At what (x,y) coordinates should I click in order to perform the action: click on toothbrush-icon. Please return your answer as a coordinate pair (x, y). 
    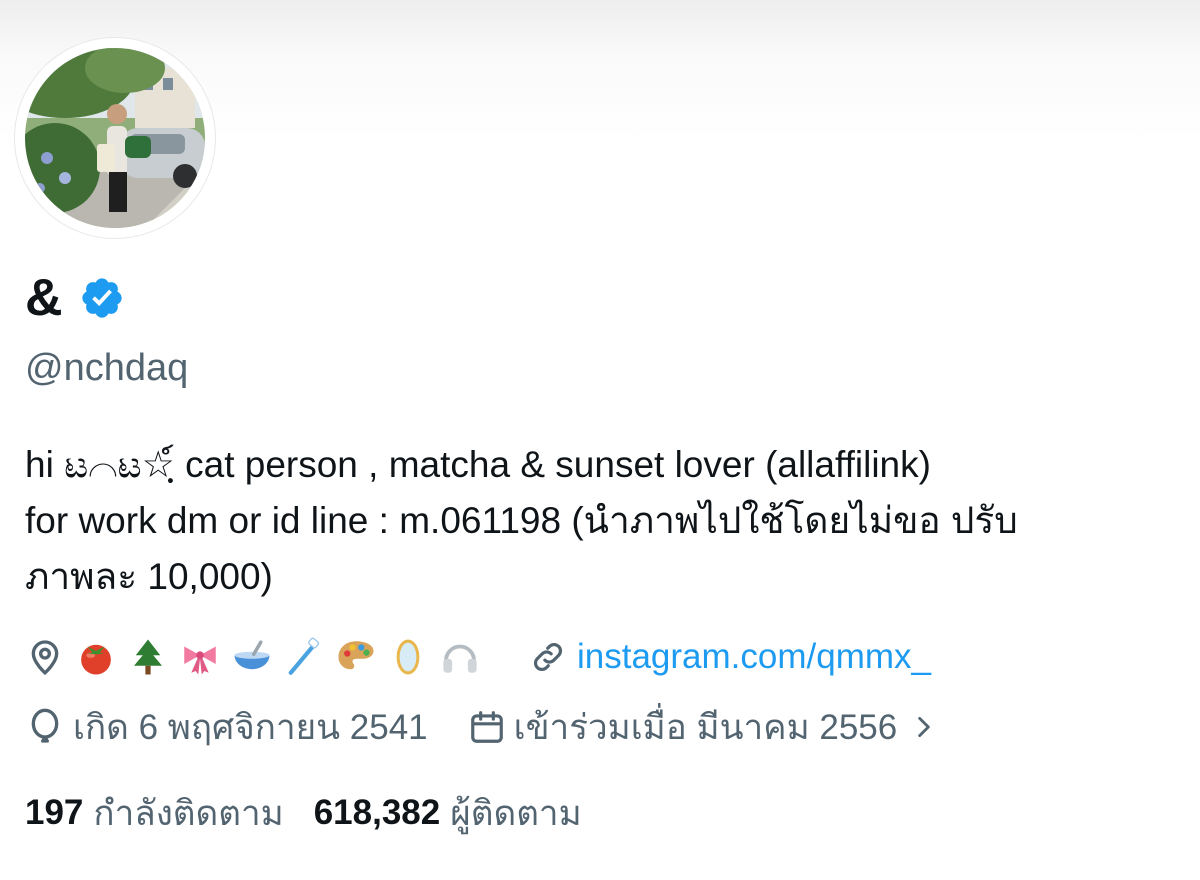
    Looking at the image, I should click on (304, 657).